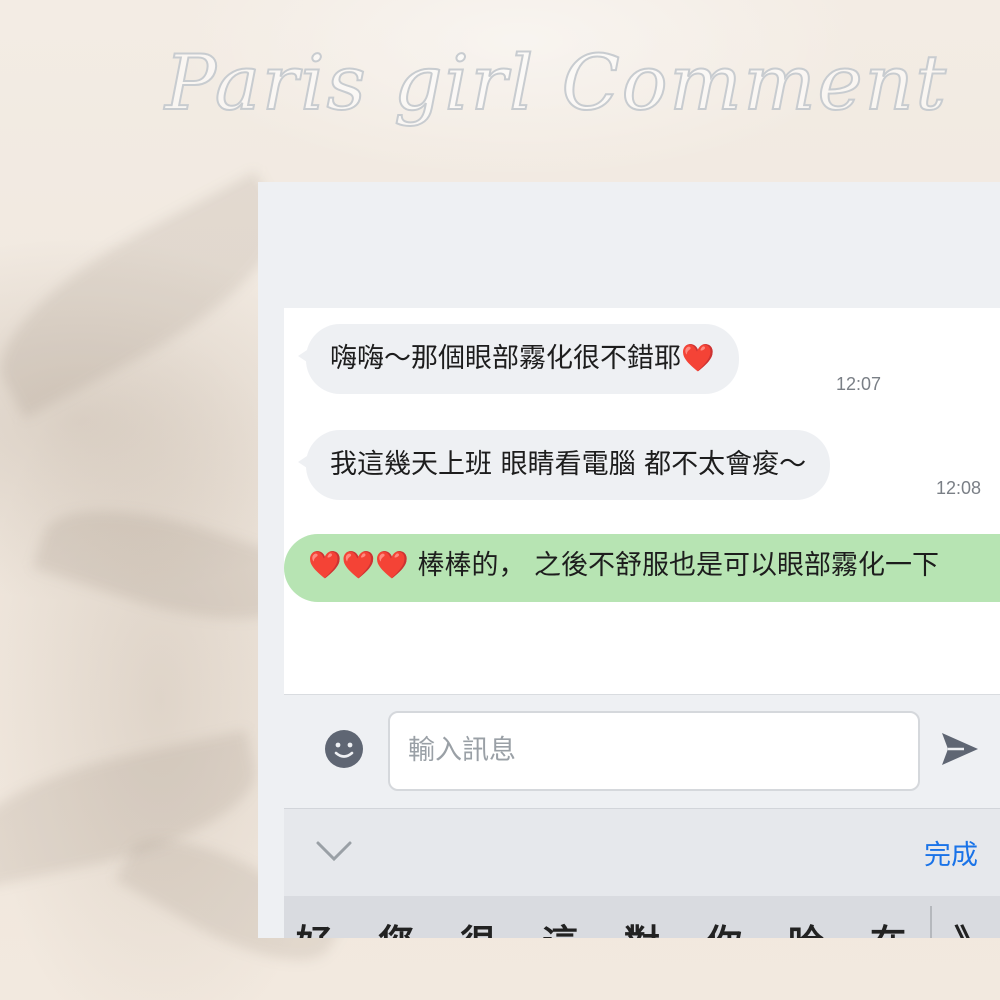  What do you see at coordinates (358, 565) in the screenshot?
I see `heart-emoji: ❤️❤️❤️` at bounding box center [358, 565].